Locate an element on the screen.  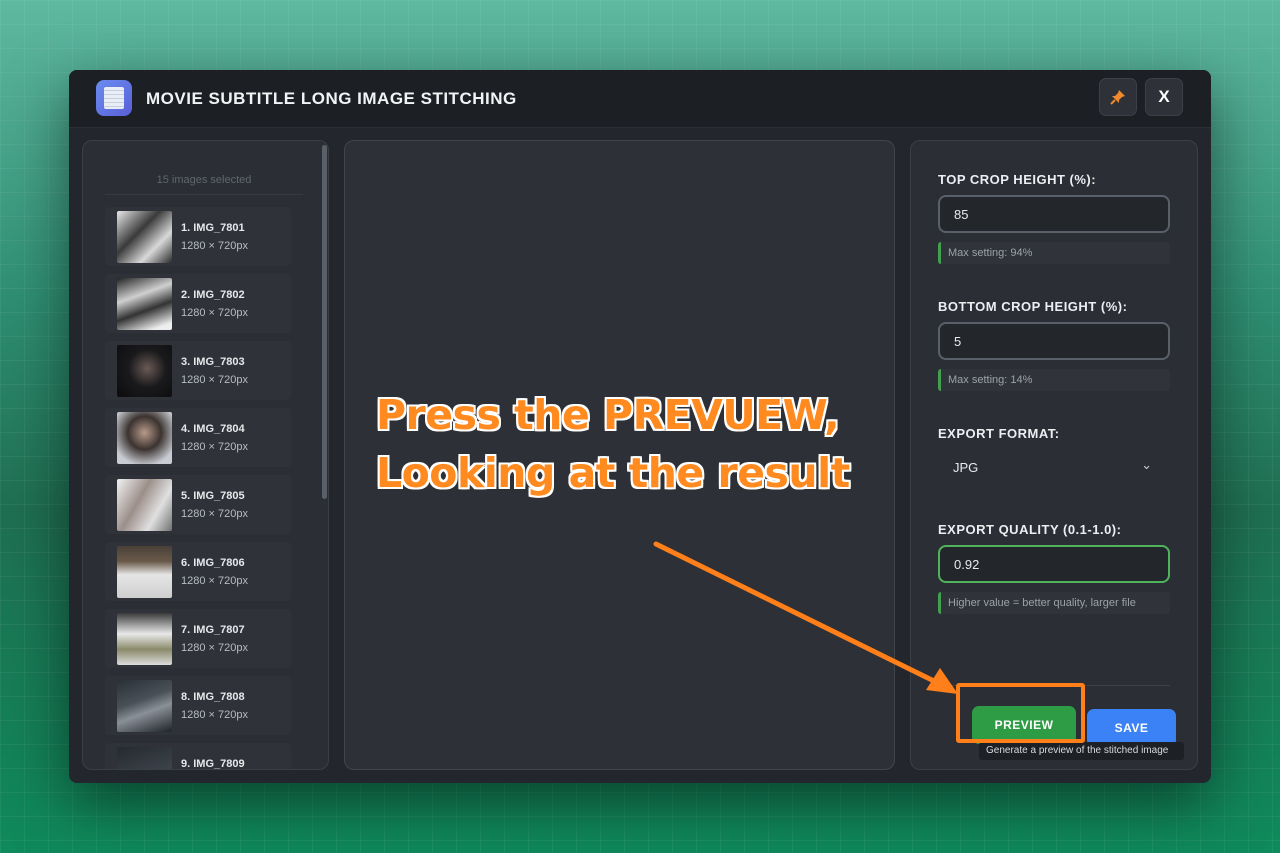
bottom-crop-hint: Max setting: 14% is located at coordinates (1054, 380).